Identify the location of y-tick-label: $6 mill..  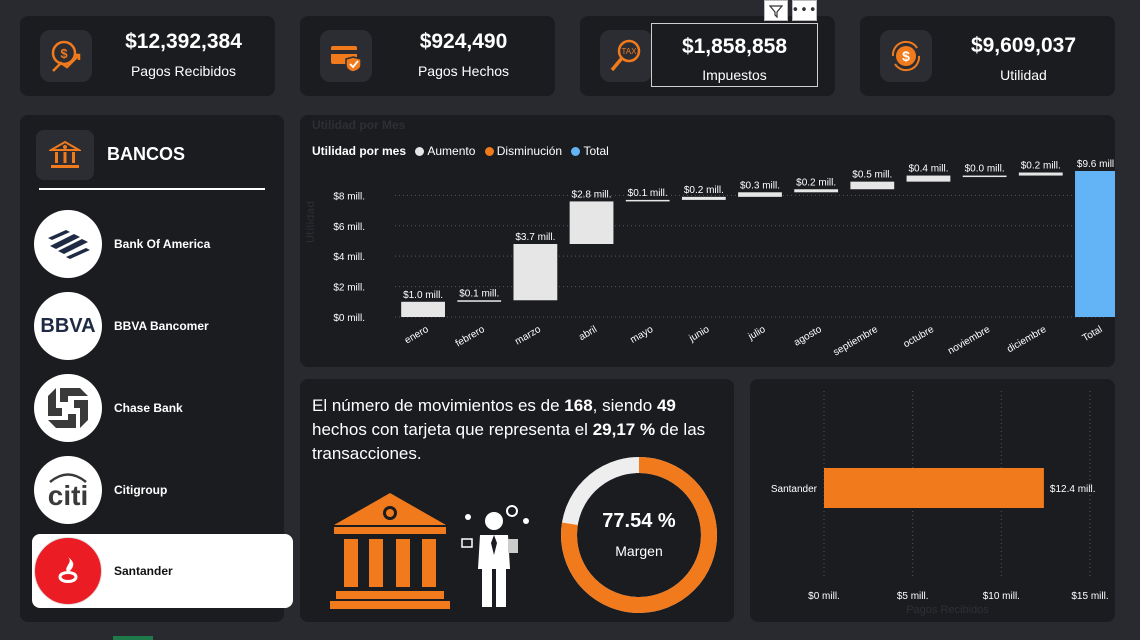
(349, 227).